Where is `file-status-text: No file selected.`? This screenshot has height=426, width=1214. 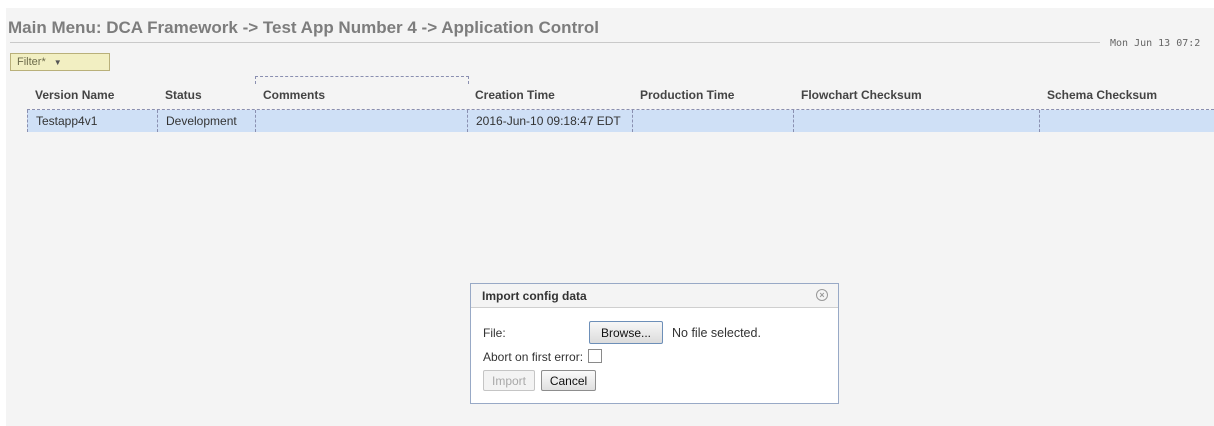
file-status-text: No file selected. is located at coordinates (716, 333).